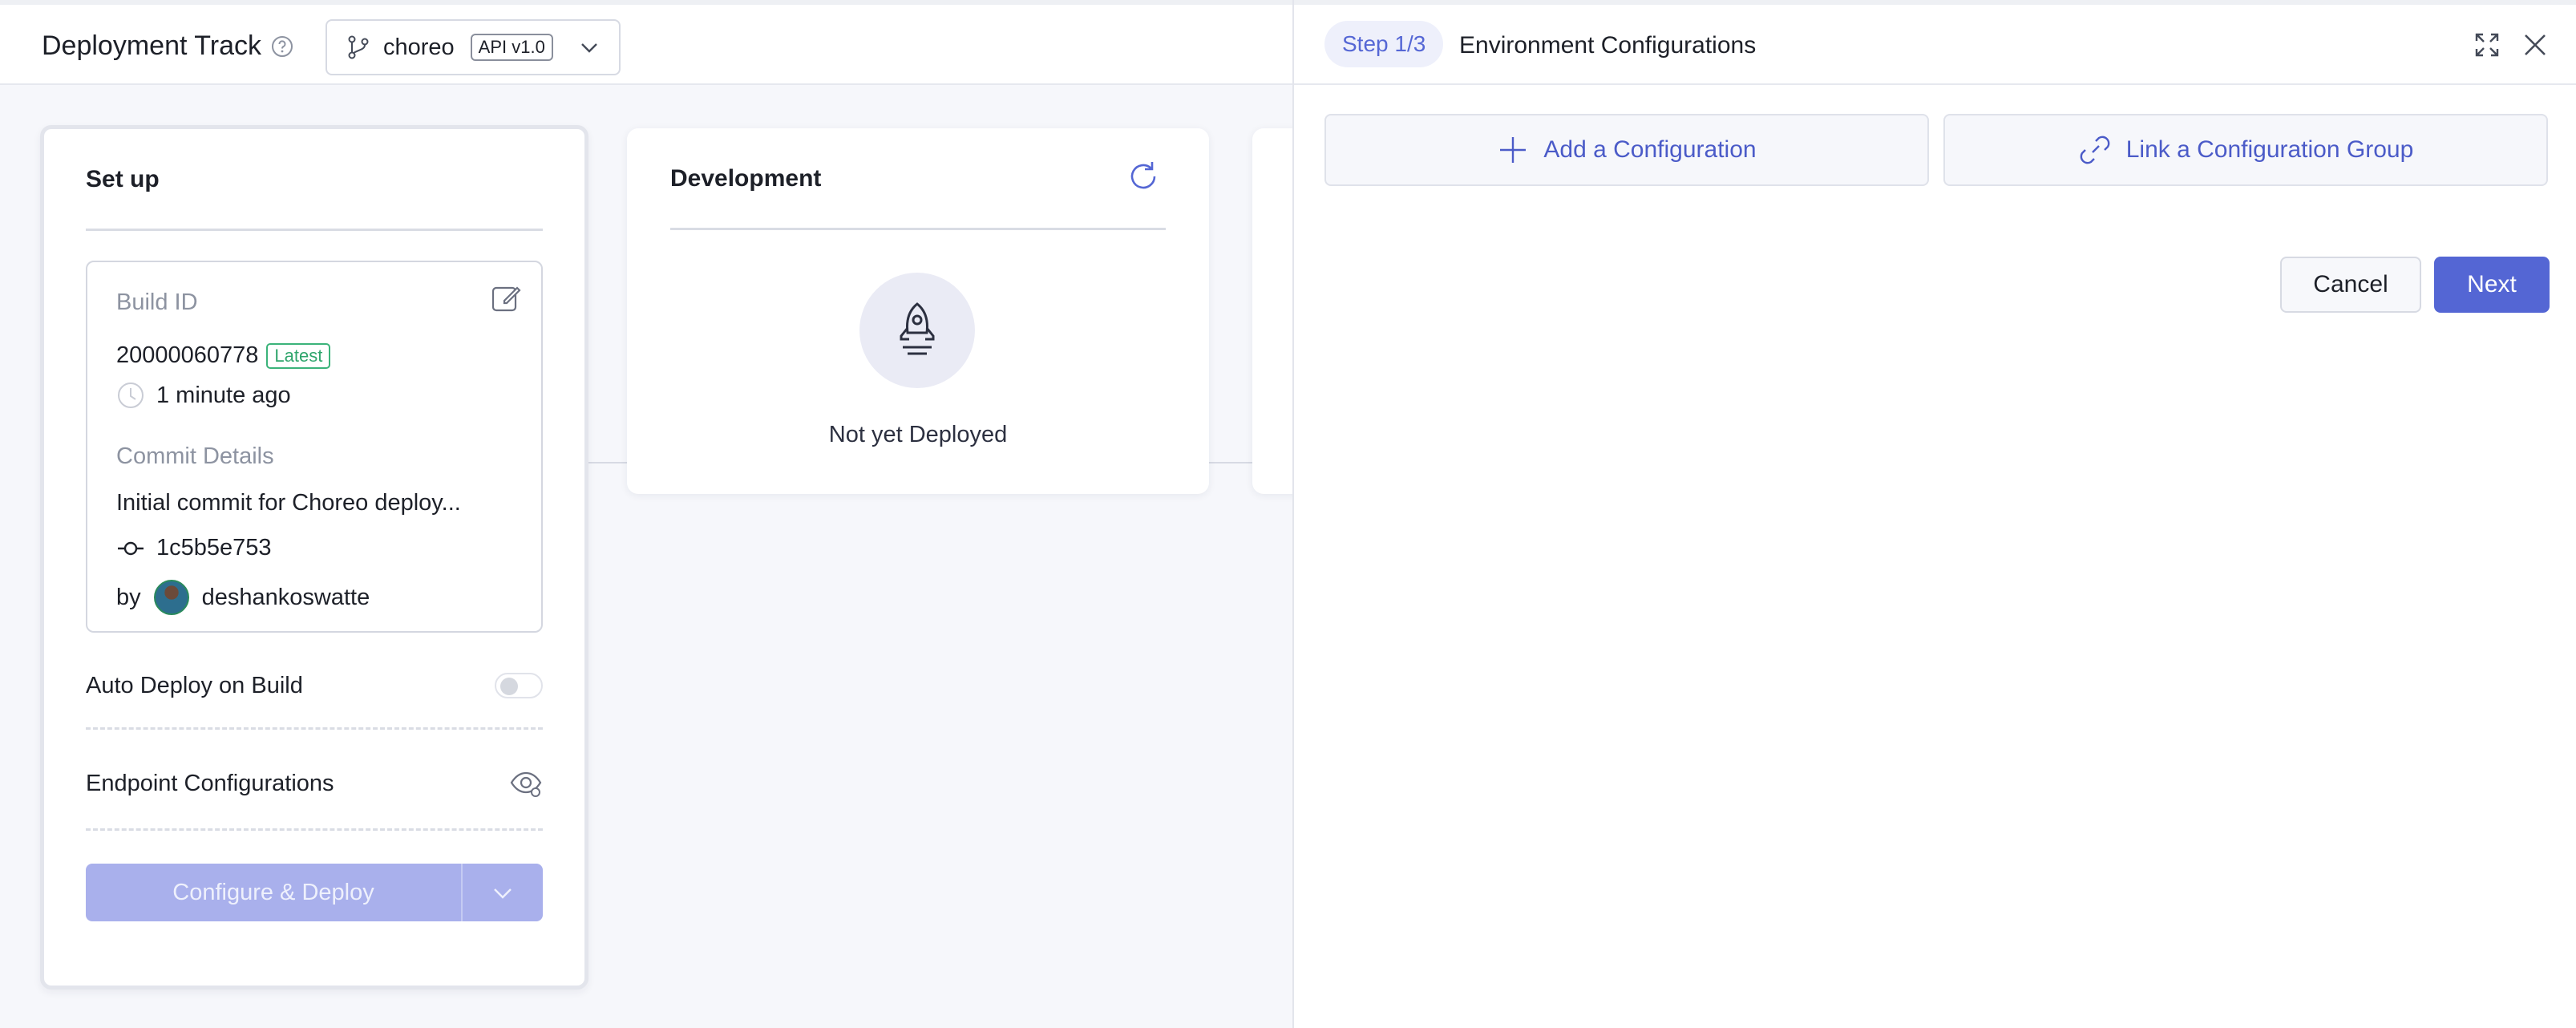 The image size is (2576, 1028). I want to click on expand-icon, so click(2487, 44).